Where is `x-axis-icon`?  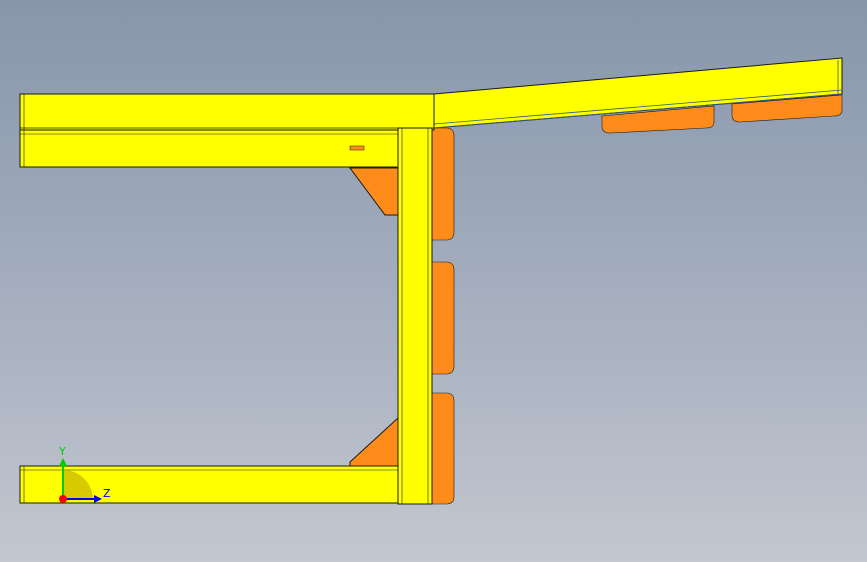 x-axis-icon is located at coordinates (63, 499).